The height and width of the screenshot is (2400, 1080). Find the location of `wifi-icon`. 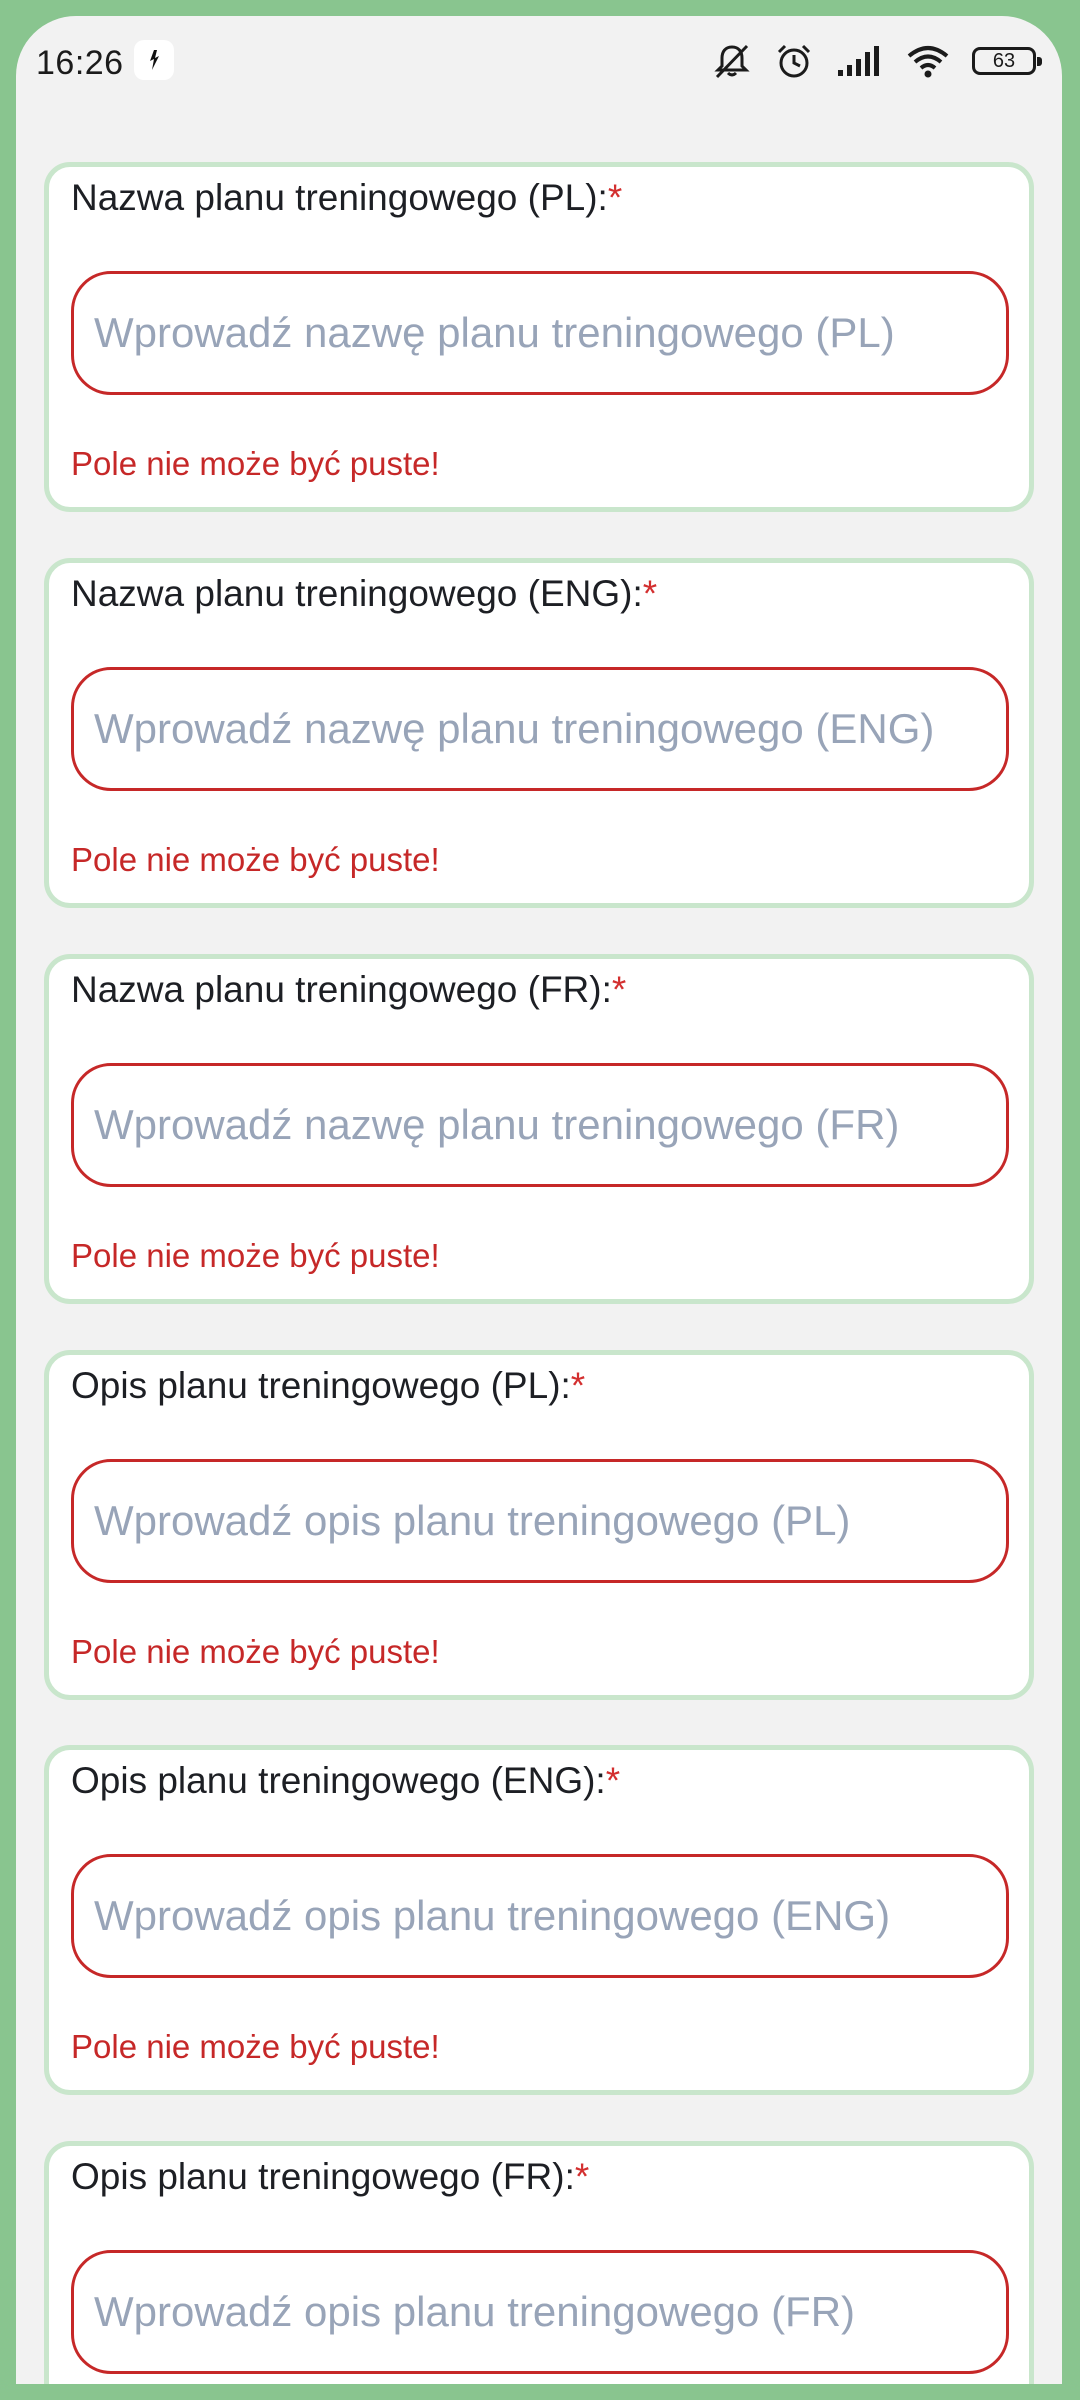

wifi-icon is located at coordinates (928, 62).